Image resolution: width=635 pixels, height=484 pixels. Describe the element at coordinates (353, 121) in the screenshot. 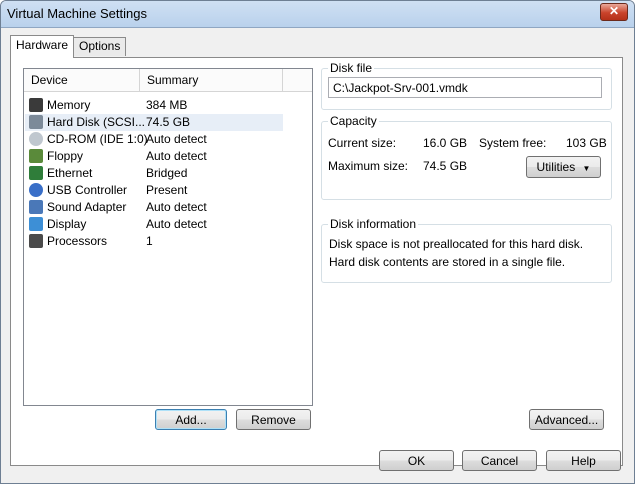

I see `capacity-label: Capacity` at that location.